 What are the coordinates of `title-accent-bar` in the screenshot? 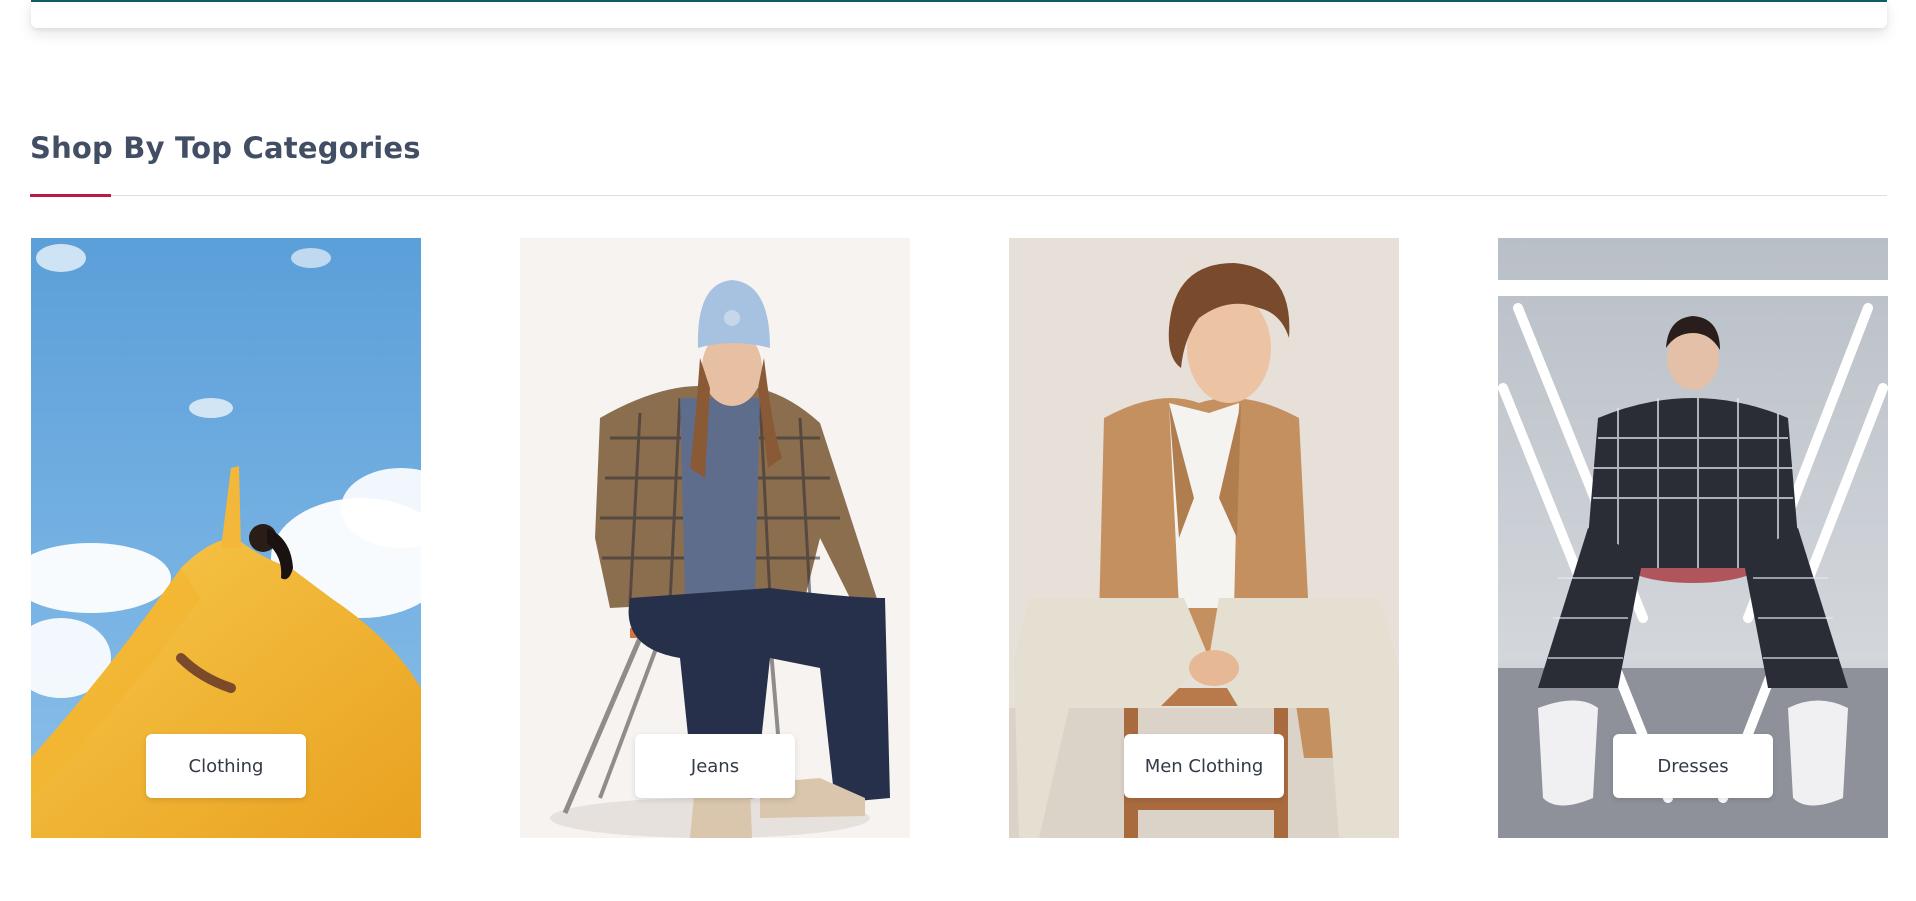 It's located at (70, 195).